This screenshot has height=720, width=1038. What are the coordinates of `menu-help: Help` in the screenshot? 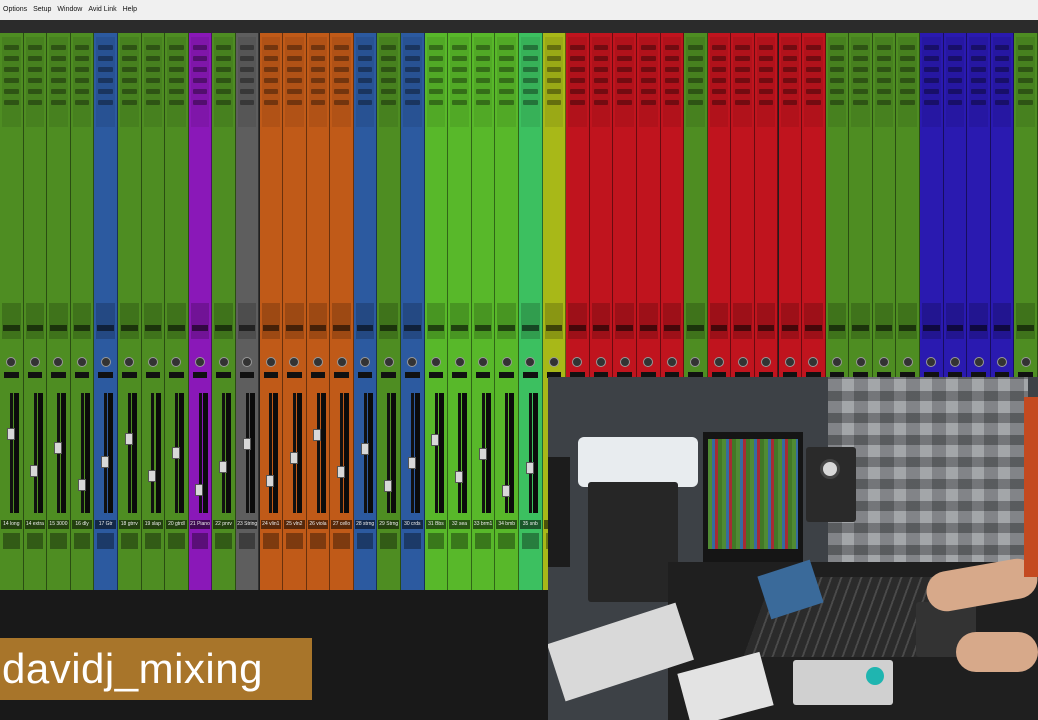 It's located at (130, 10).